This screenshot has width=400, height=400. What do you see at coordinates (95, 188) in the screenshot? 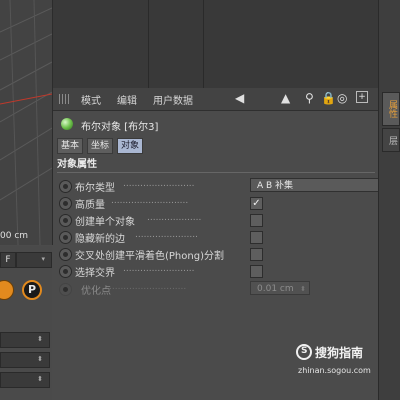
I see `property-label: 布尔类型` at bounding box center [95, 188].